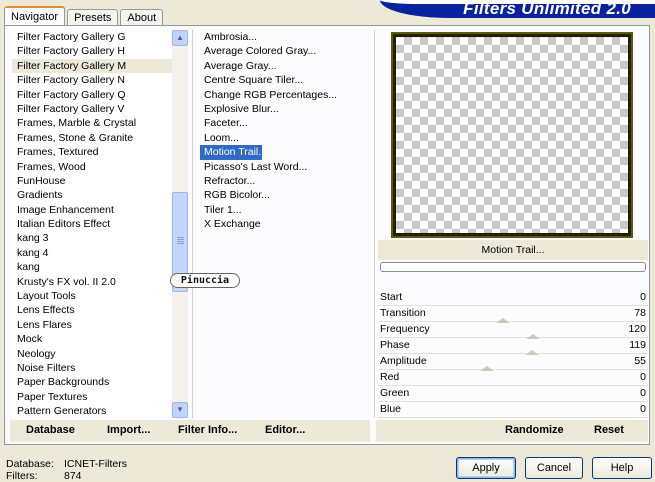 The width and height of the screenshot is (655, 482). I want to click on category-item: Mock, so click(100, 339).